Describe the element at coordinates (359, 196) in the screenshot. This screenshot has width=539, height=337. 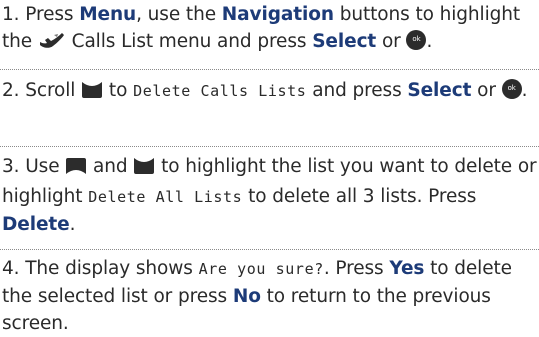
I see `step-text: to delete all 3 lists. Press` at that location.